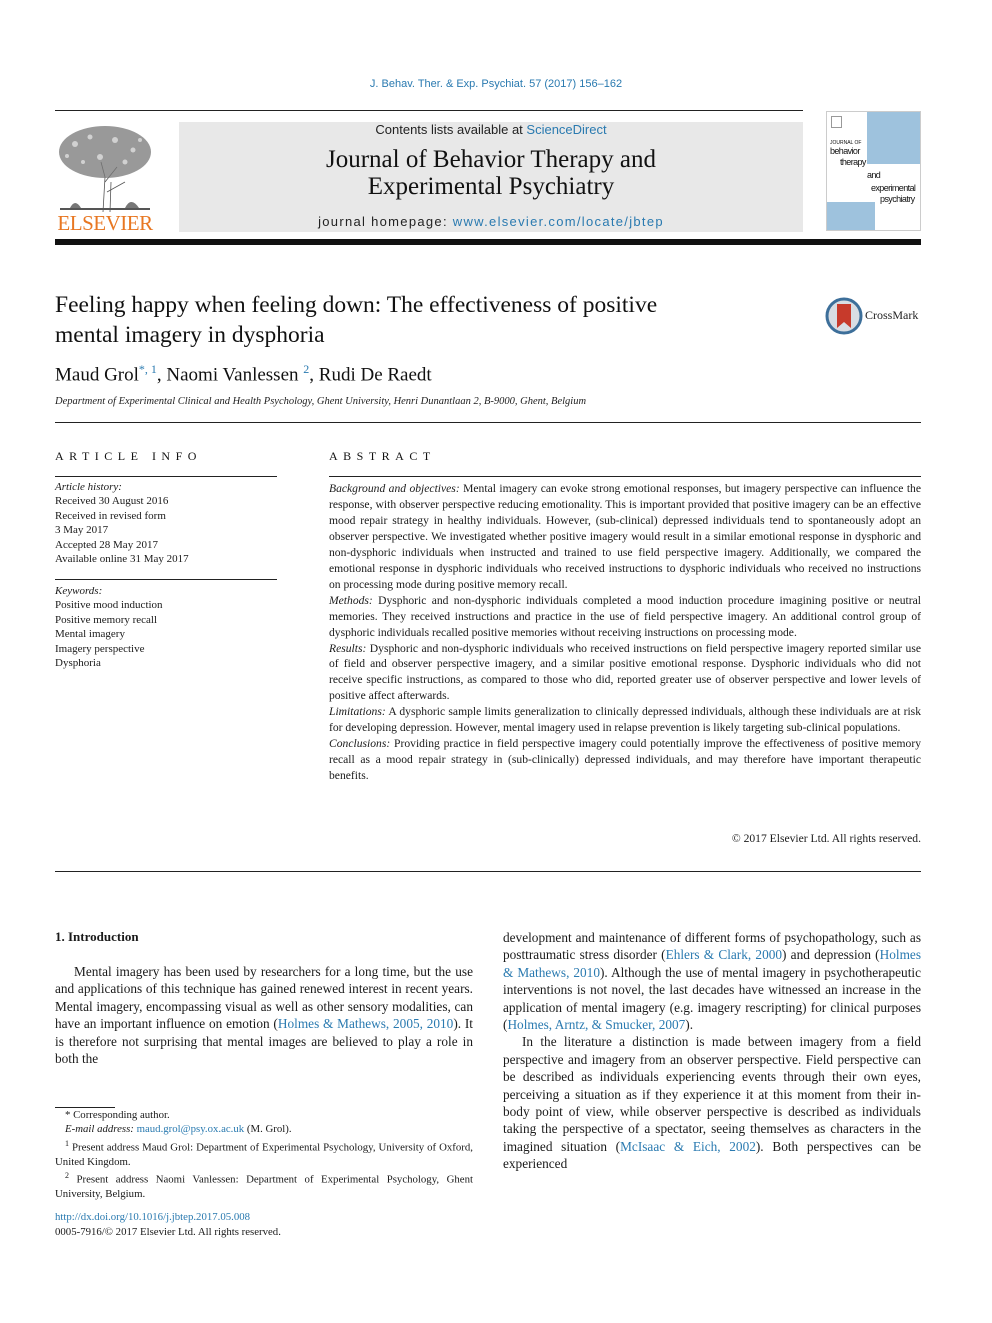 The image size is (992, 1323). What do you see at coordinates (148, 369) in the screenshot?
I see `author-marks: *, 1` at bounding box center [148, 369].